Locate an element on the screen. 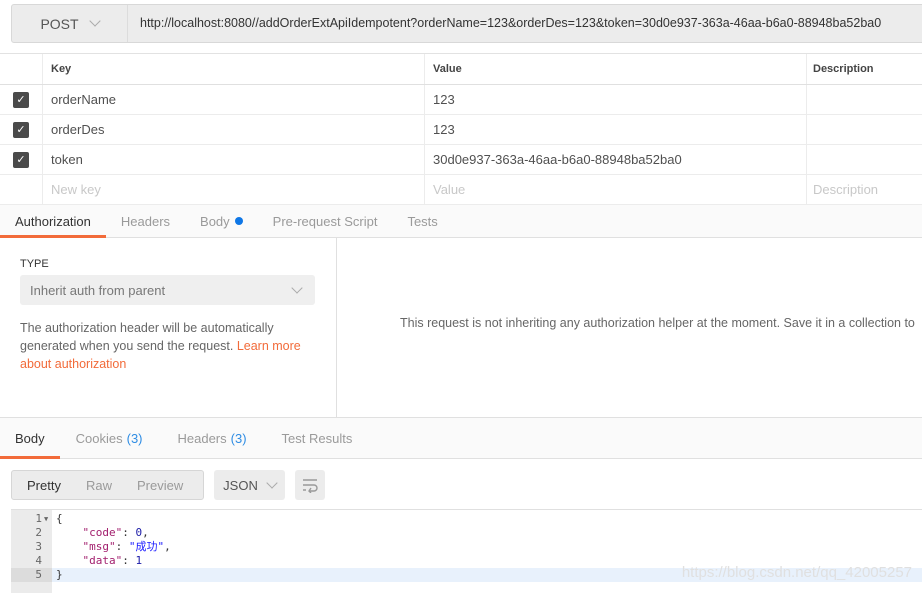 The height and width of the screenshot is (593, 922). tab-response-headers: Headers (3) is located at coordinates (210, 438).